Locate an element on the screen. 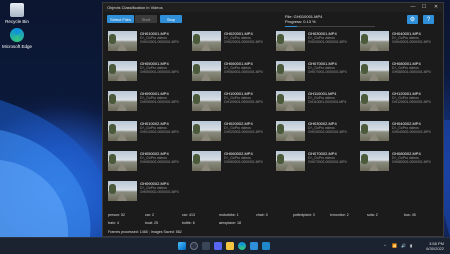 The height and width of the screenshot is (254, 450). item-detail: GH010001-0000001.MP4 is located at coordinates (159, 42).